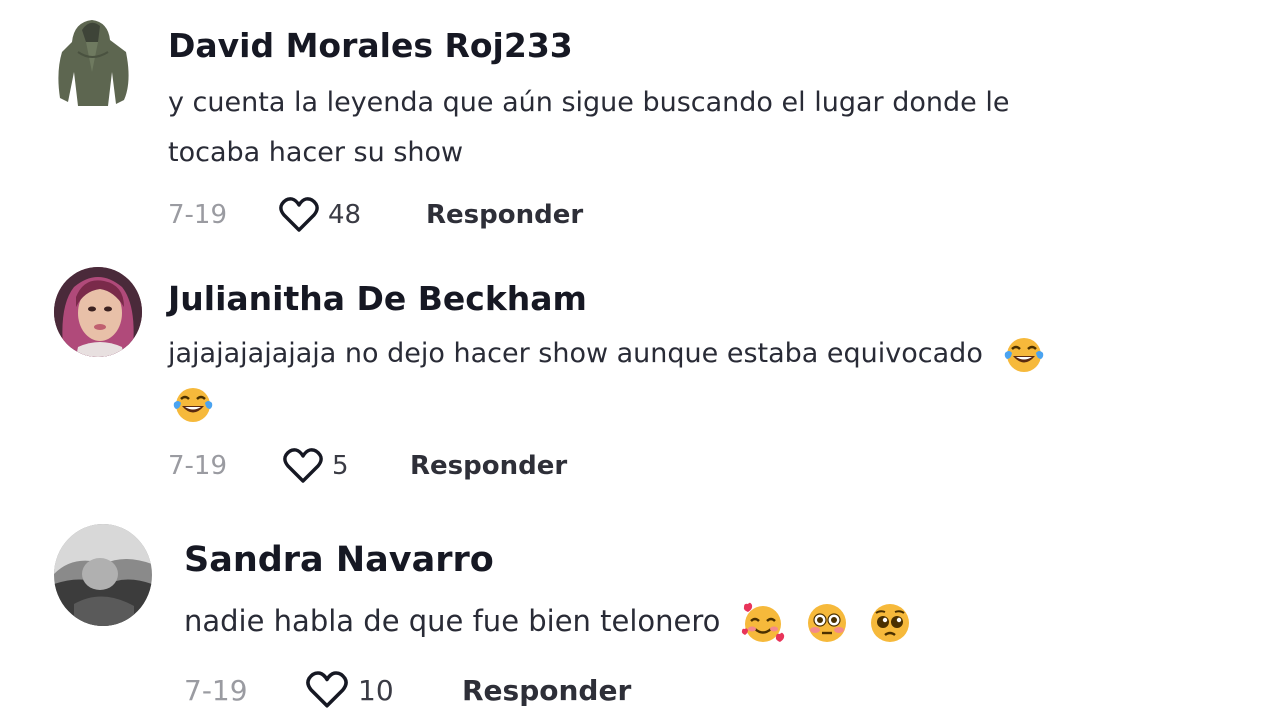 Image resolution: width=1280 pixels, height=720 pixels. I want to click on comment-text-line-2: tocaba hacer su show, so click(316, 152).